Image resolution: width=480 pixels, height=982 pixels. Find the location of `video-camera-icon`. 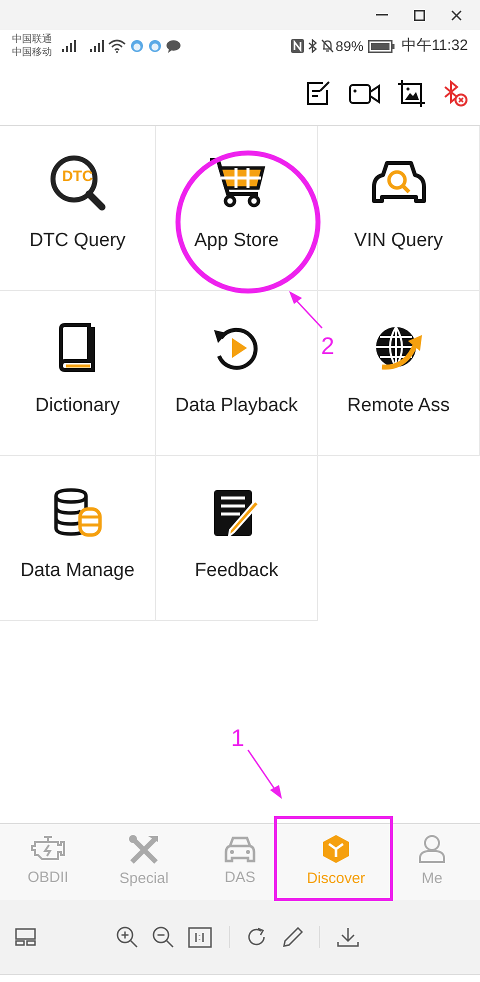

video-camera-icon is located at coordinates (364, 93).